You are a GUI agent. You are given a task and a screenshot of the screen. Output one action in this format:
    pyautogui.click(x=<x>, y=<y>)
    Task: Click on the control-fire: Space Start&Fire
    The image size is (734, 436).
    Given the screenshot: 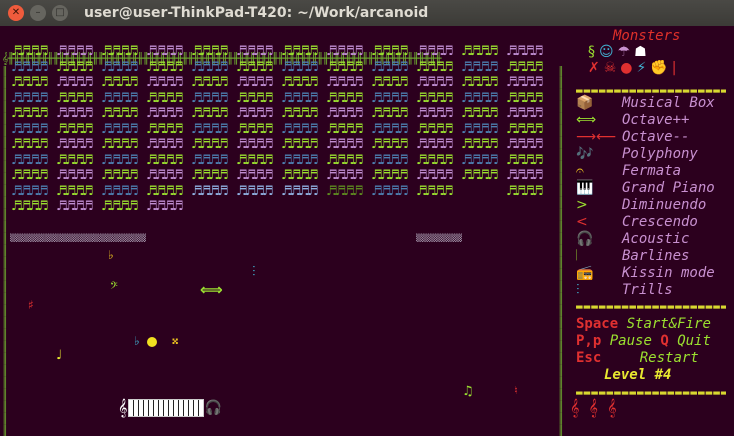 What is the action you would take?
    pyautogui.click(x=643, y=324)
    